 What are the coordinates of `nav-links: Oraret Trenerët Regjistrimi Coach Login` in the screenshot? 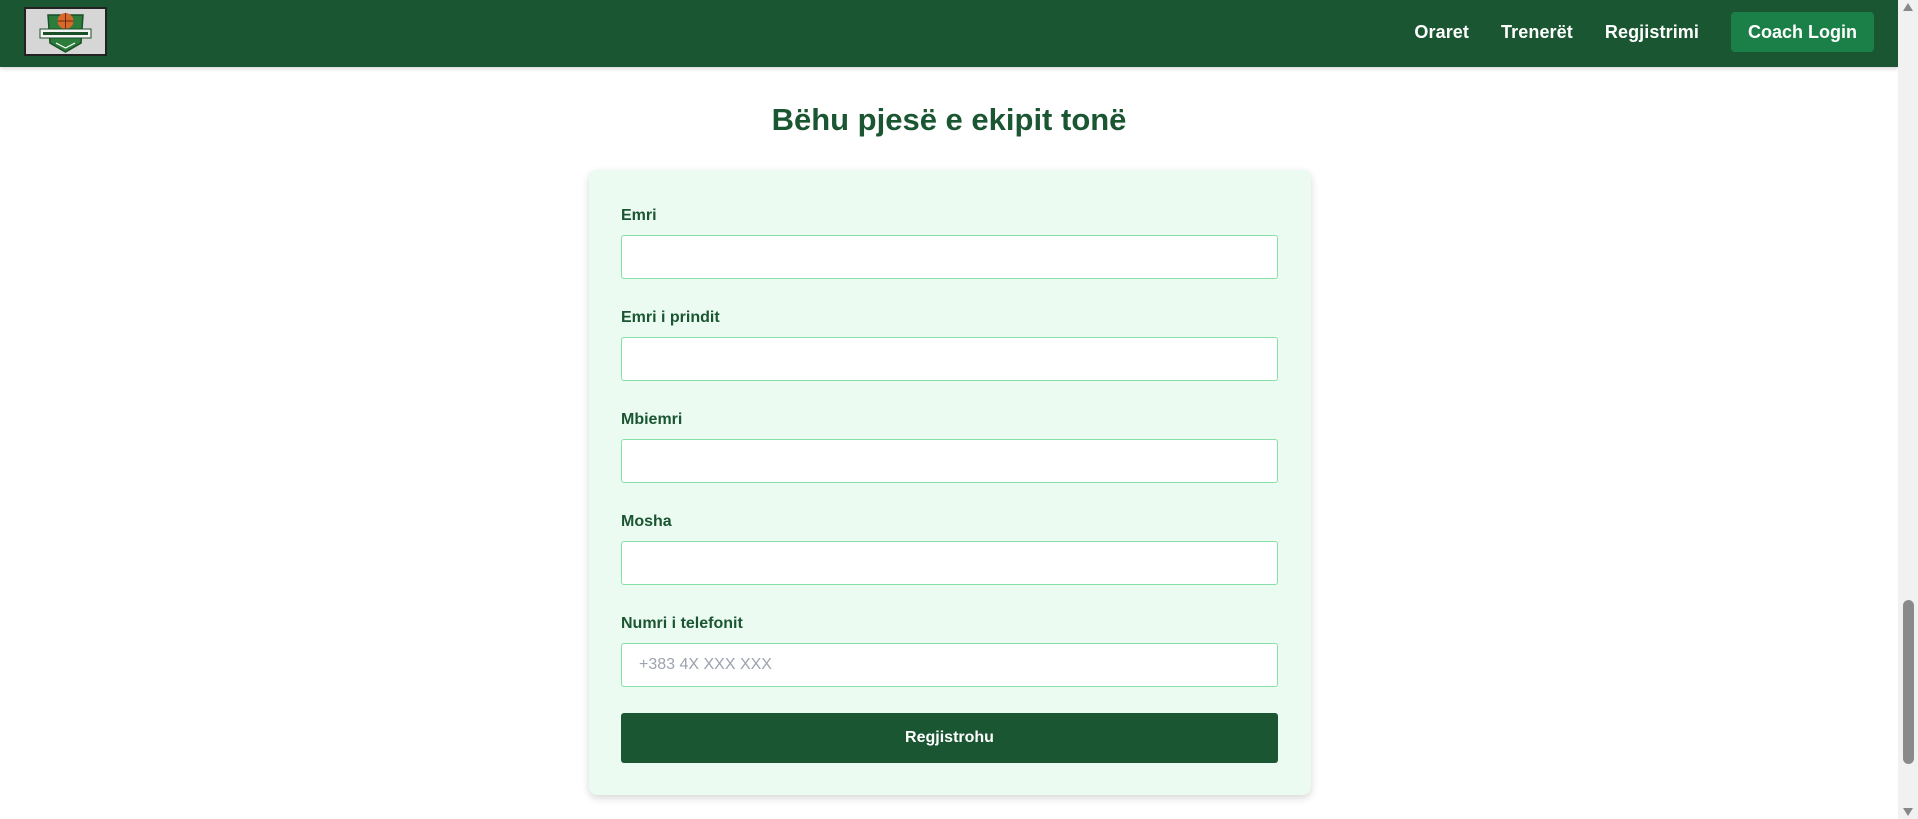 It's located at (1628, 32).